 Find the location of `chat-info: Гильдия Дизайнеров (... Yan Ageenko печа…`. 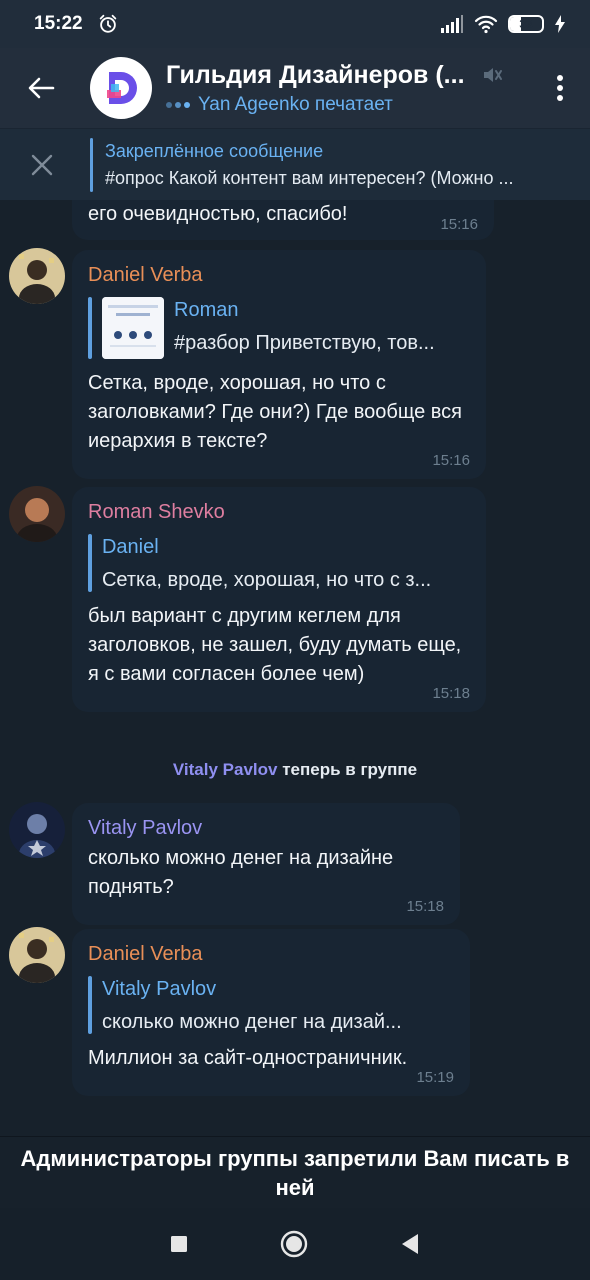

chat-info: Гильдия Дизайнеров (... Yan Ageenko печа… is located at coordinates (348, 88).